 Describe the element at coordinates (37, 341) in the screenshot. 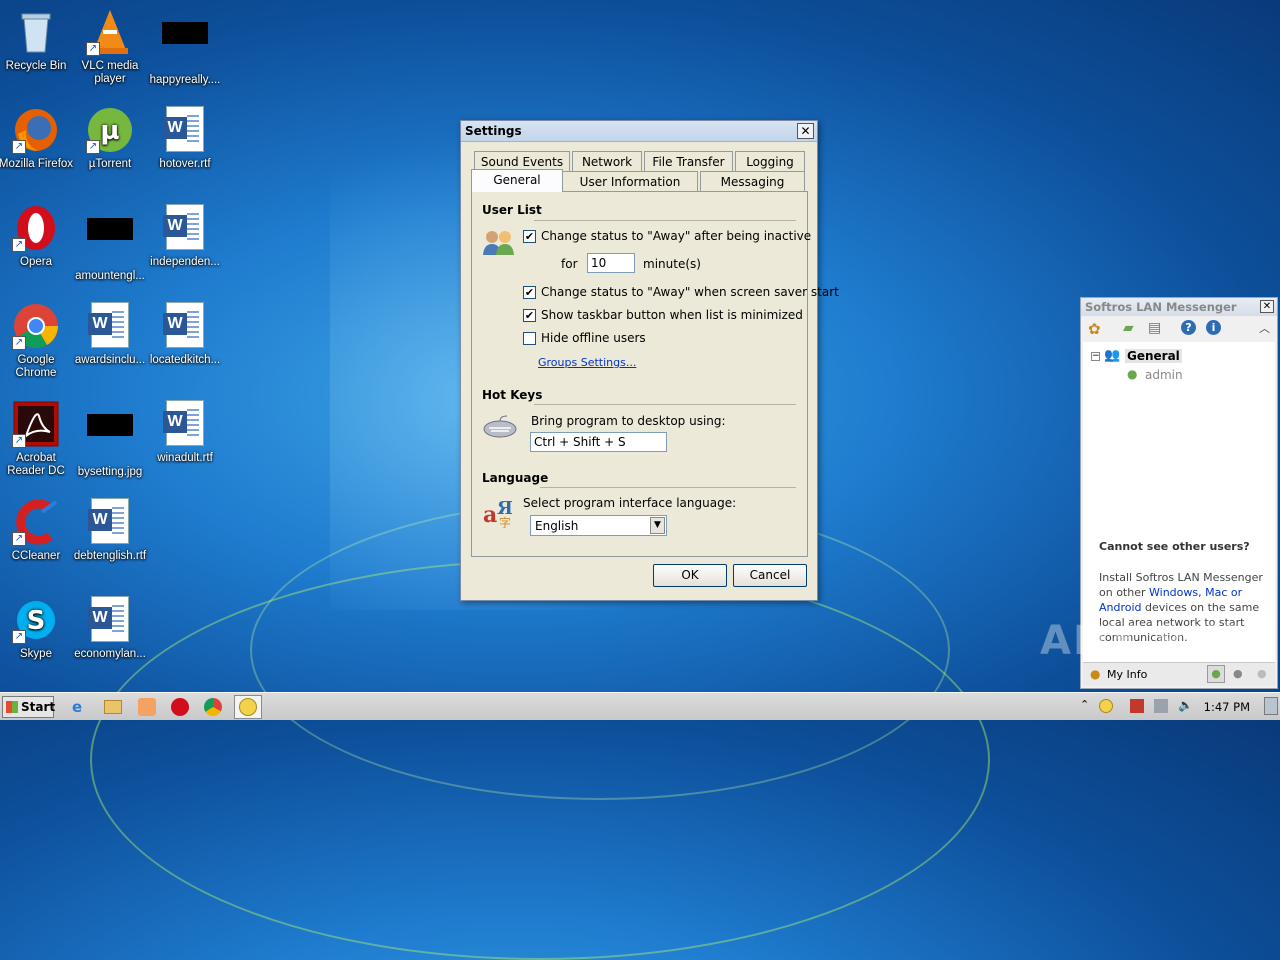

I see `desktop-icon-chrome: ↗ Google Chrome` at that location.